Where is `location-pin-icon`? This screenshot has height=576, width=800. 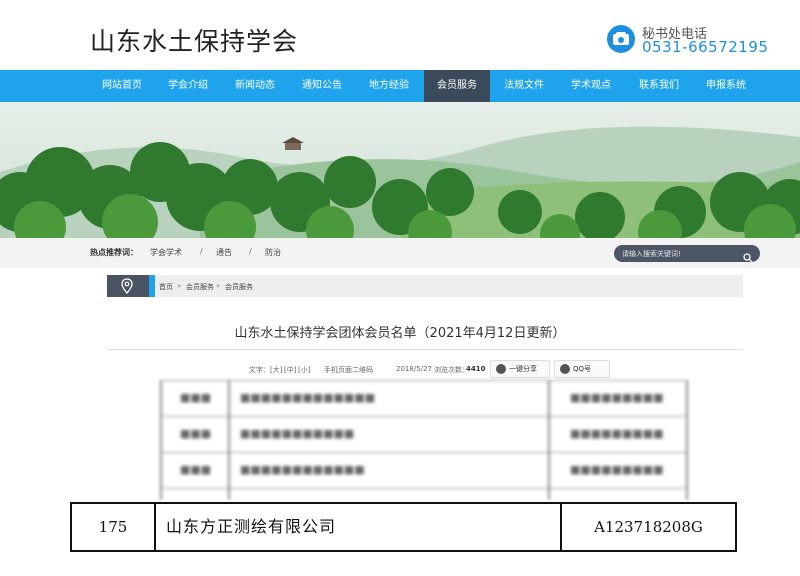
location-pin-icon is located at coordinates (127, 286).